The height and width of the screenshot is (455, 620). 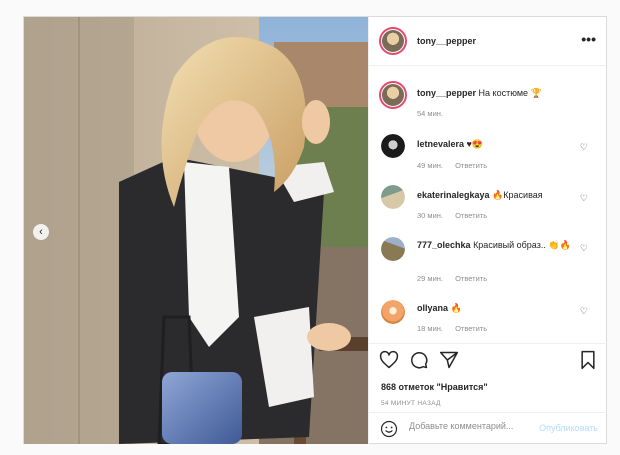 I want to click on post-actions: 868 отметок "Нравится" 54 минут назад, so click(x=488, y=379).